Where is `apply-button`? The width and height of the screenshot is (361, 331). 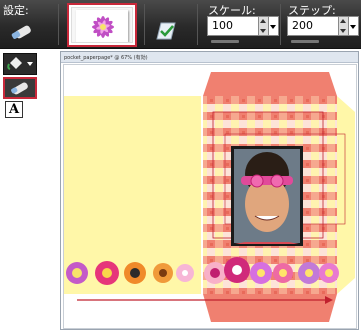
apply-button is located at coordinates (168, 31).